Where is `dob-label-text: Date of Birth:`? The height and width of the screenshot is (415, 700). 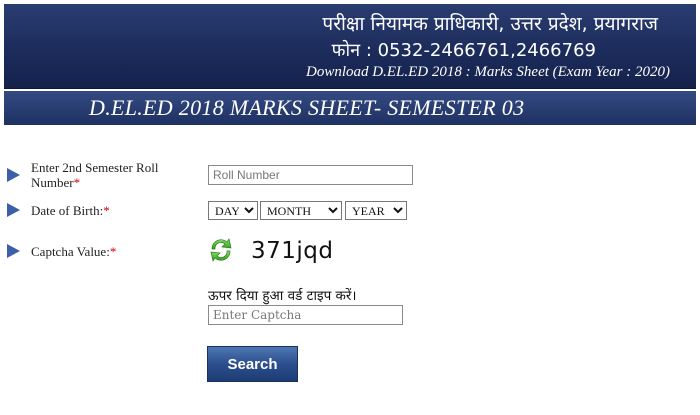 dob-label-text: Date of Birth: is located at coordinates (67, 210).